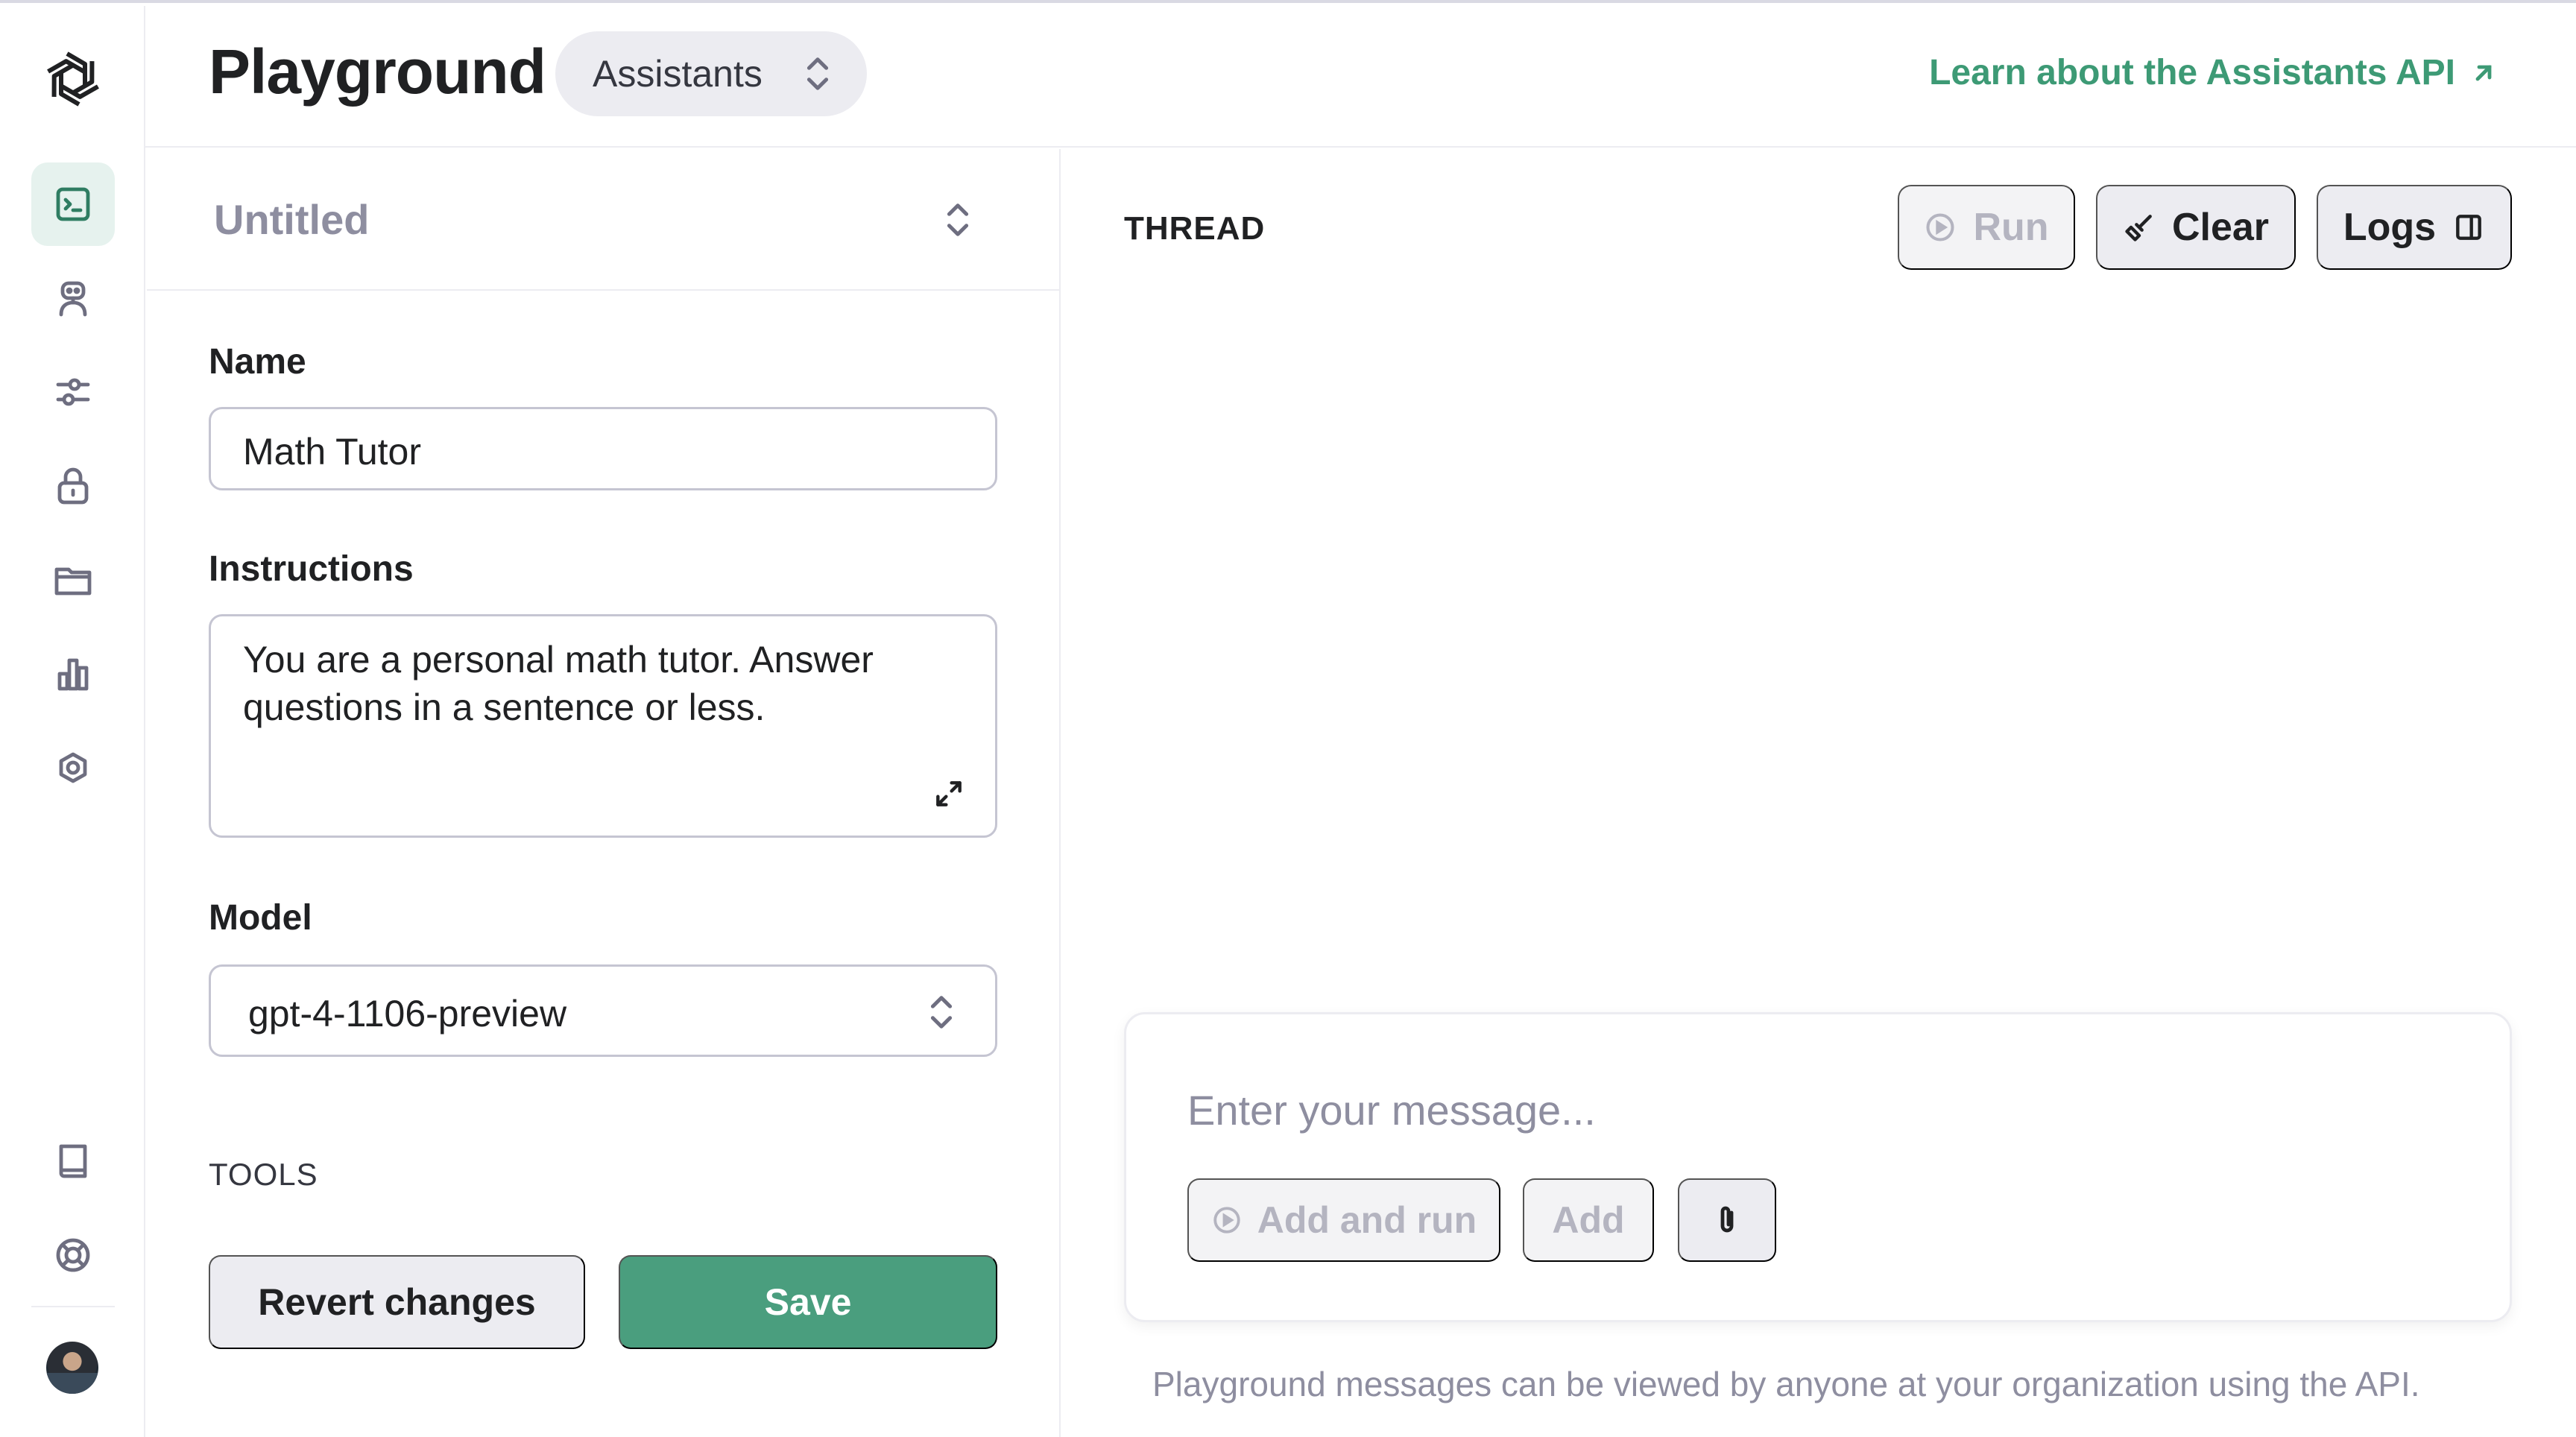  I want to click on thread-label: THREAD, so click(1195, 229).